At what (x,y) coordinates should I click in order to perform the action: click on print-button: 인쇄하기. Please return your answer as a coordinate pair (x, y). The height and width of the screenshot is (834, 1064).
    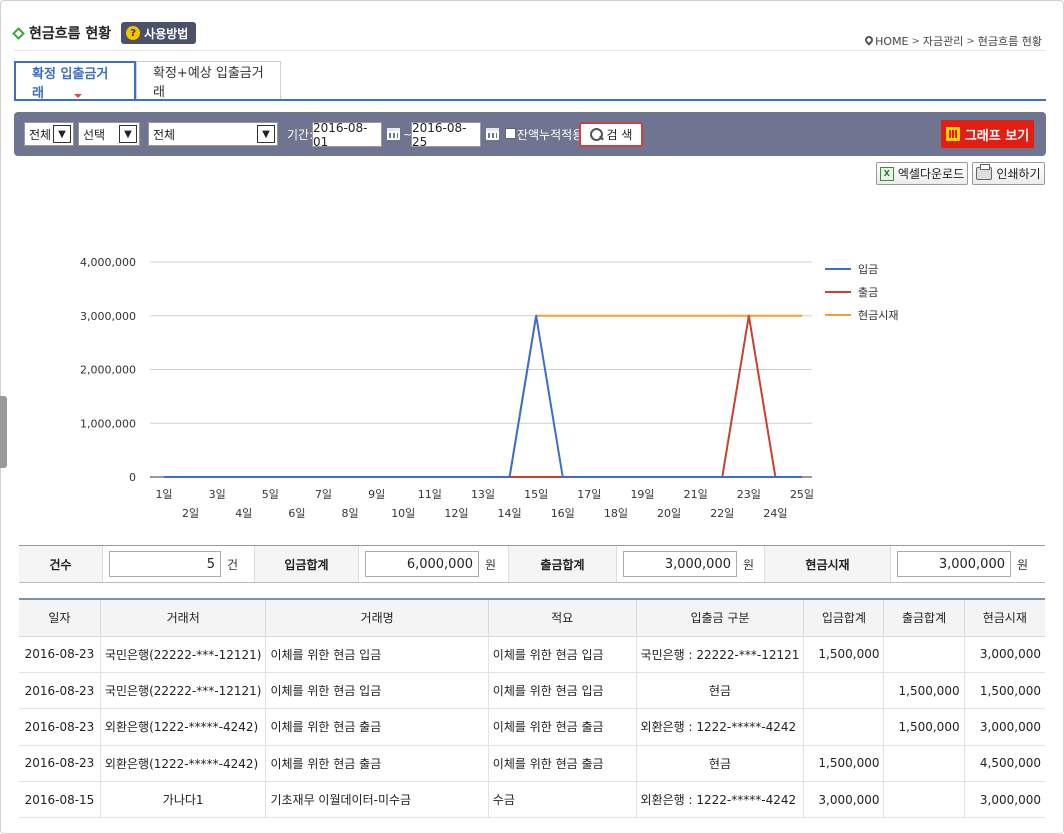
    Looking at the image, I should click on (1008, 173).